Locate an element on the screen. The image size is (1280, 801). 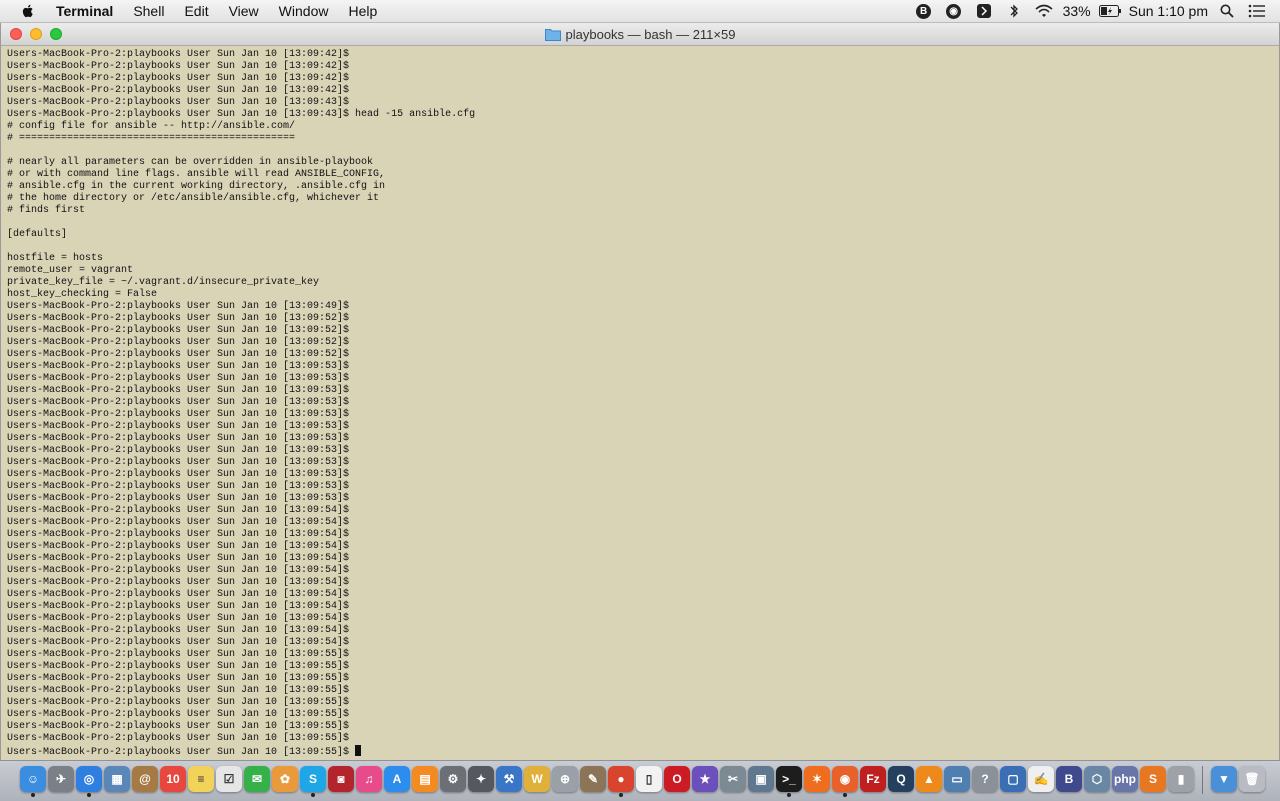
terminal-line: remote_user = vagrant is located at coordinates (70, 270).